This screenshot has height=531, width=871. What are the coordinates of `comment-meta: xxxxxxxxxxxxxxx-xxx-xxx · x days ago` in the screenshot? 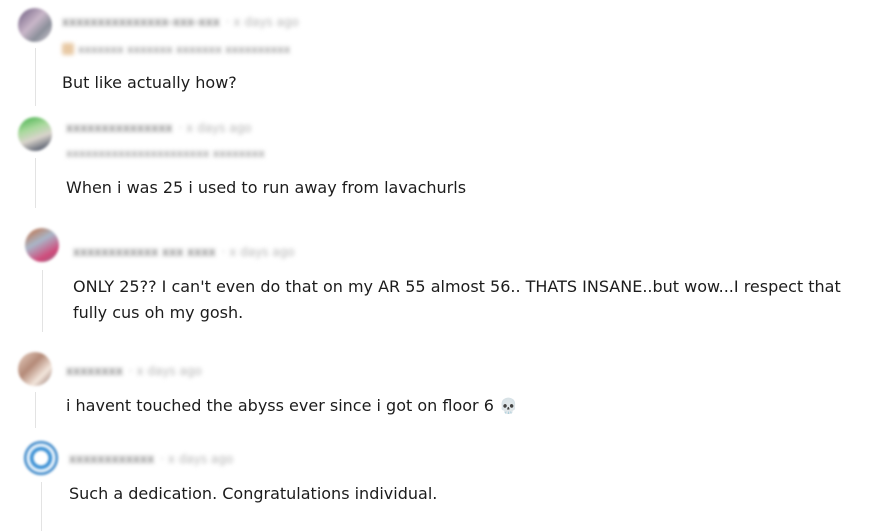 It's located at (180, 22).